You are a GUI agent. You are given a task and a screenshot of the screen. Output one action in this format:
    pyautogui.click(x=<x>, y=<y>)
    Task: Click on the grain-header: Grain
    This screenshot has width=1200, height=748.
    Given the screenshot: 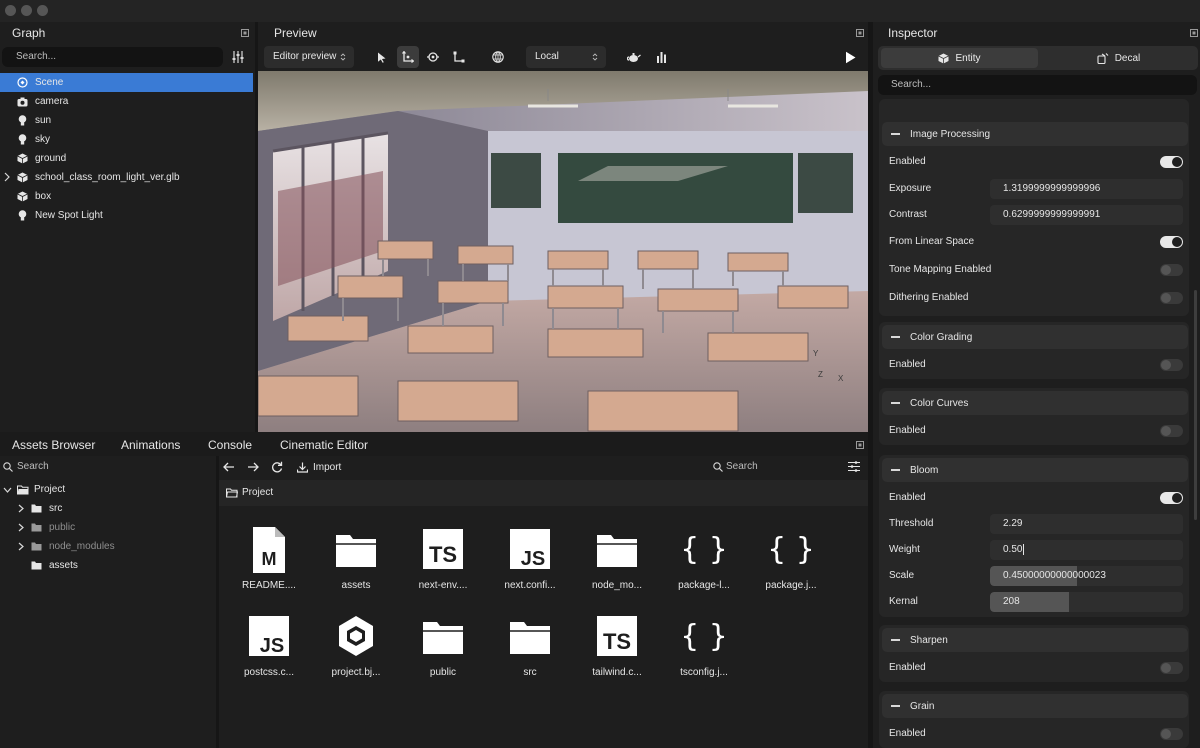 What is the action you would take?
    pyautogui.click(x=1035, y=706)
    